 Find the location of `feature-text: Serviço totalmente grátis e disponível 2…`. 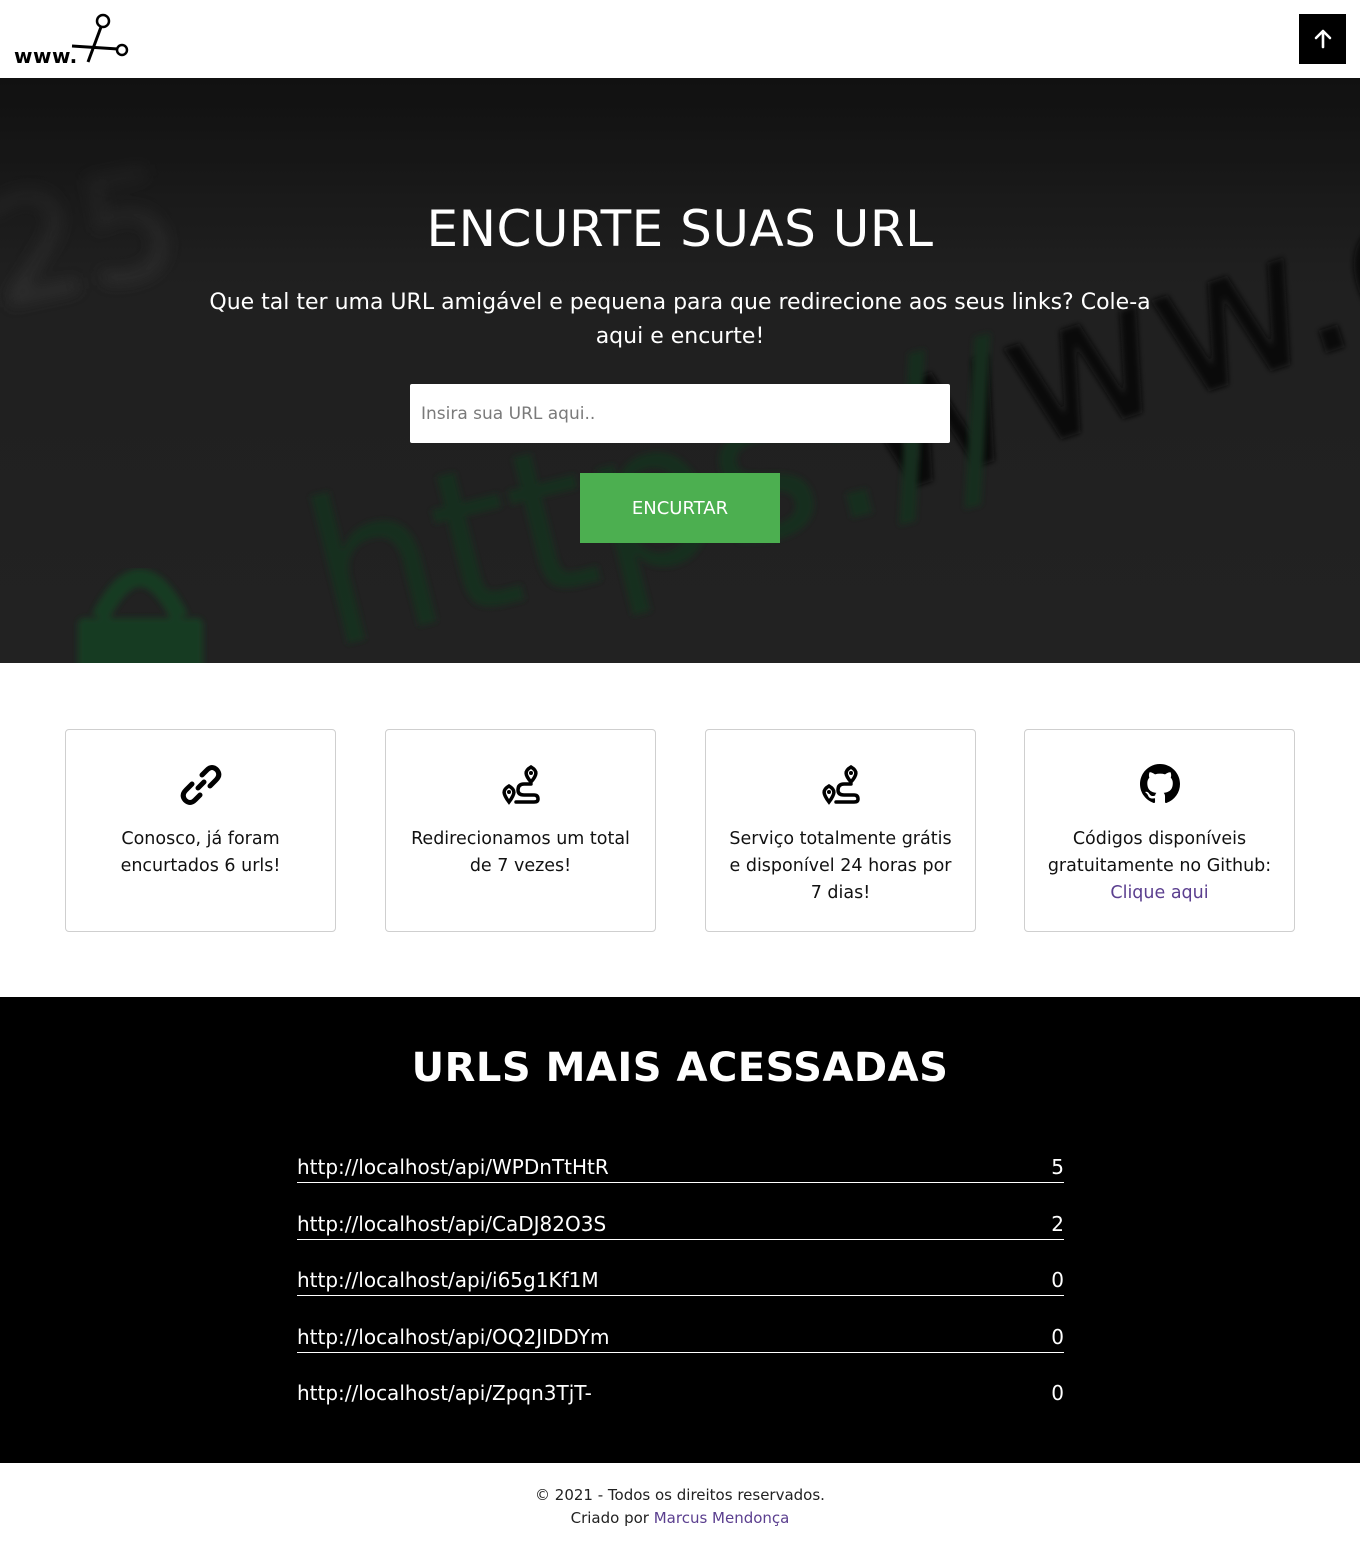

feature-text: Serviço totalmente grátis e disponível 2… is located at coordinates (840, 866).